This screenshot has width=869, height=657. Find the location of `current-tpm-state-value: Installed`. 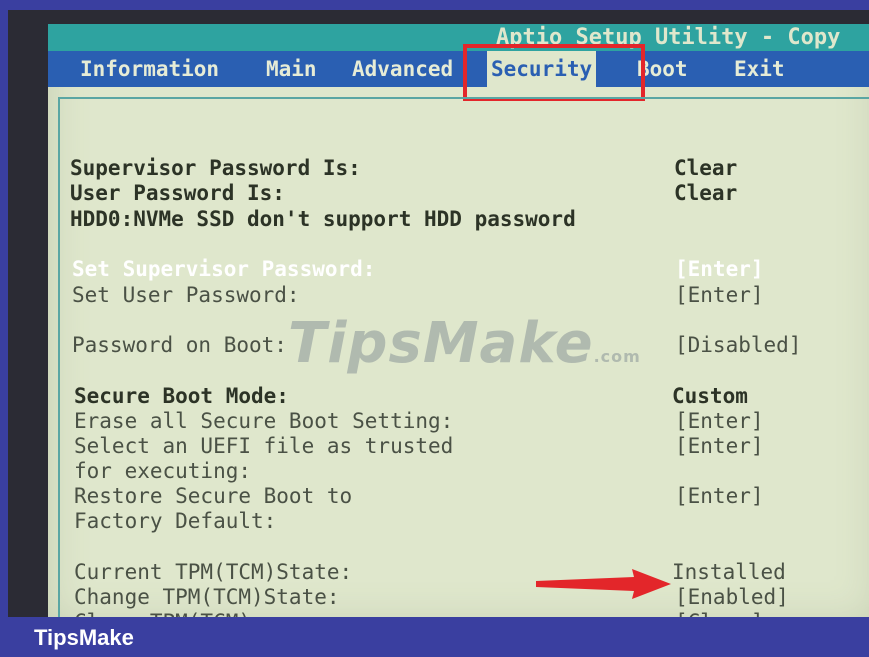

current-tpm-state-value: Installed is located at coordinates (729, 572).